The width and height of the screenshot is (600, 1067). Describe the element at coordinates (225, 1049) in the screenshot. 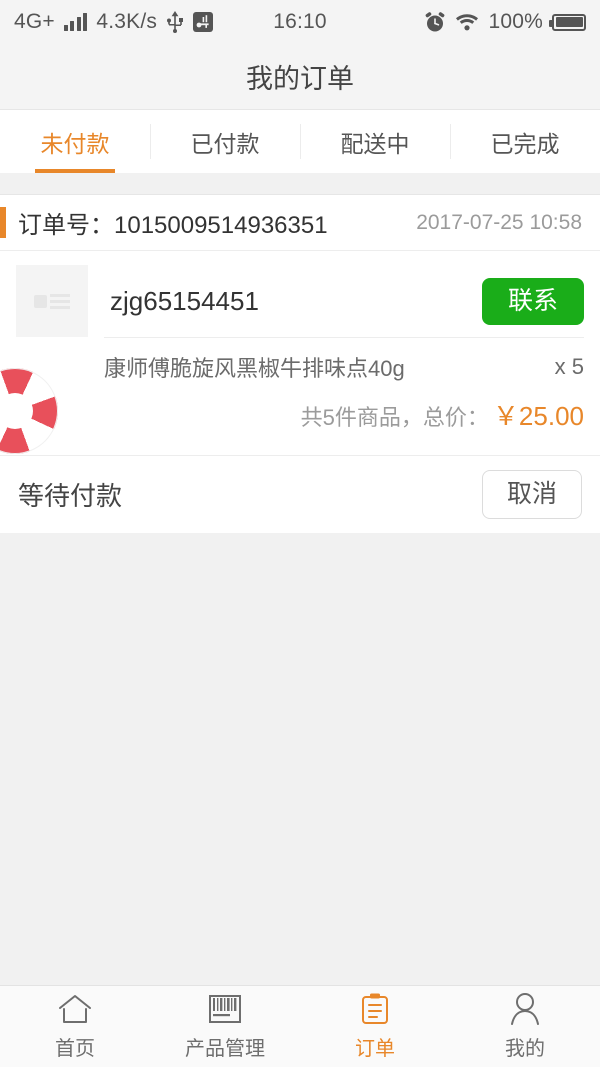

I see `nav-label-product-management: 产品管理` at that location.